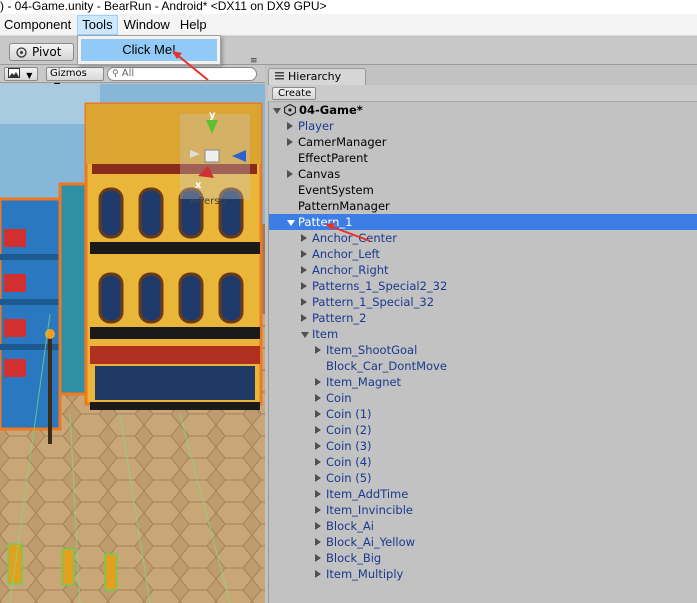 The width and height of the screenshot is (697, 603). What do you see at coordinates (15, 74) in the screenshot?
I see `image-icon` at bounding box center [15, 74].